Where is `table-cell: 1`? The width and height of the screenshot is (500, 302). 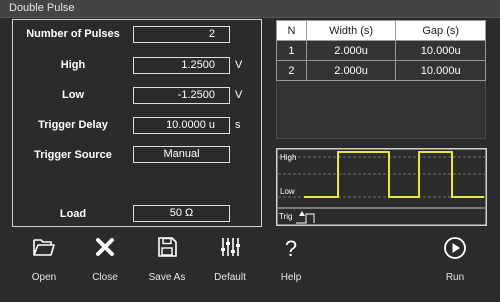 table-cell: 1 is located at coordinates (291, 50).